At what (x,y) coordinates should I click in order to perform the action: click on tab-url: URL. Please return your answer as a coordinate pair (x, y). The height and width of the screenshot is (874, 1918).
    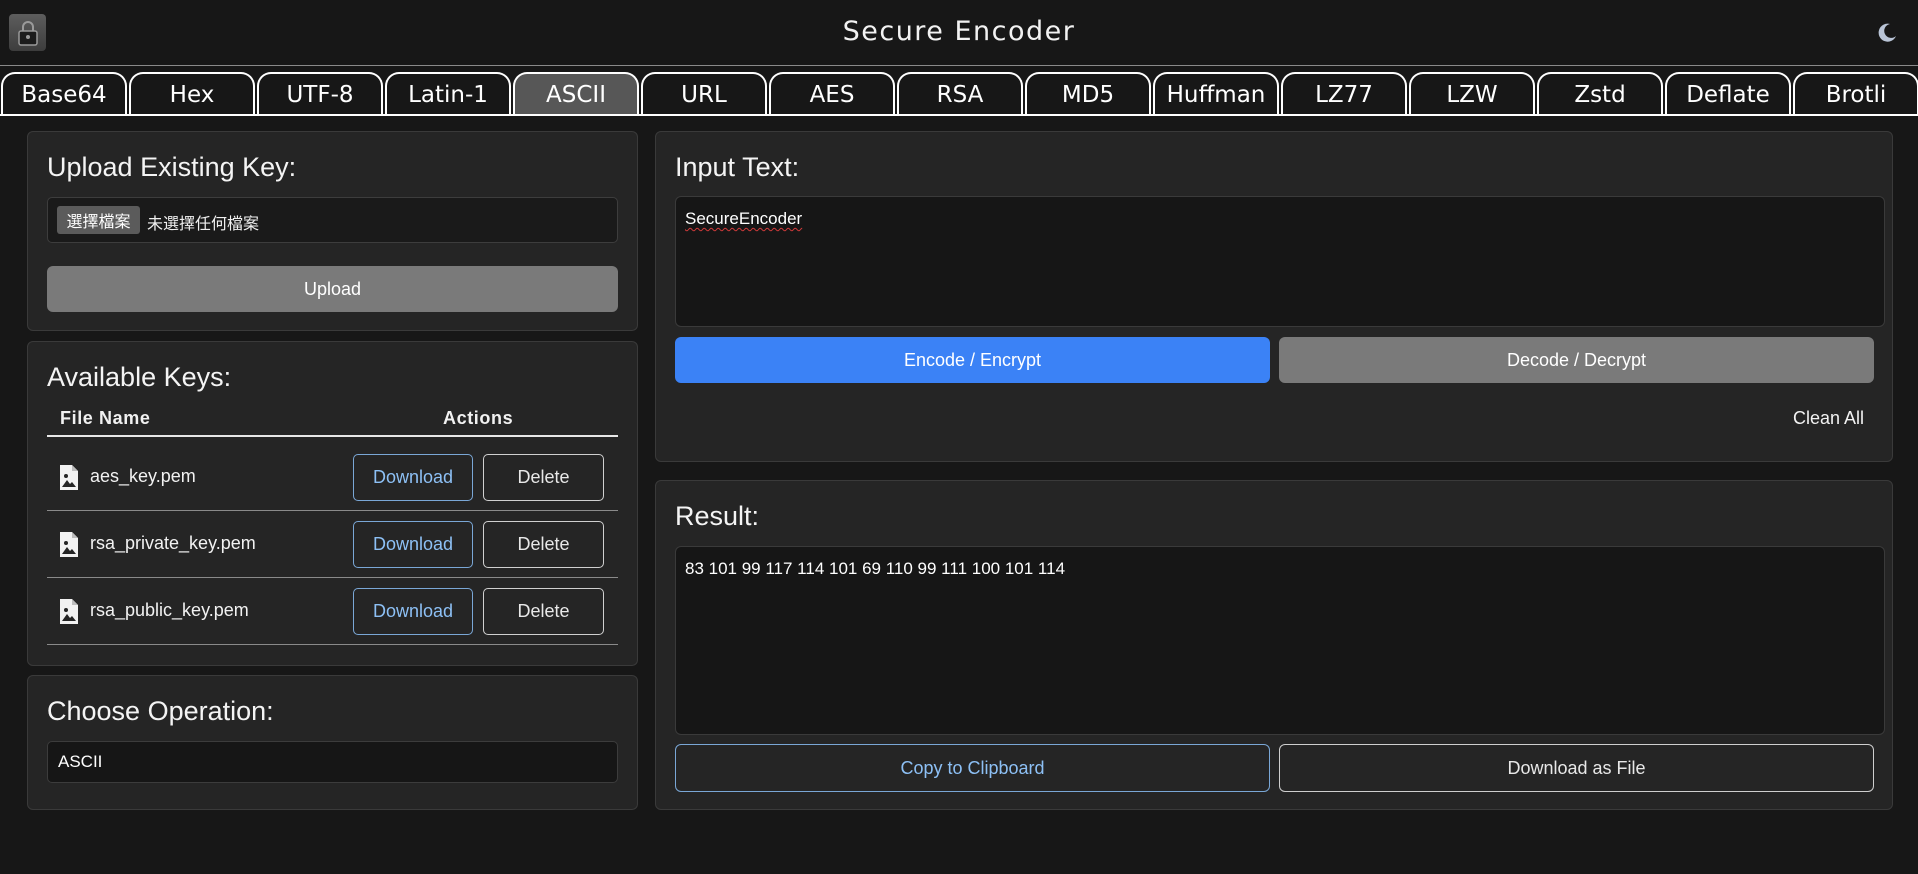
    Looking at the image, I should click on (704, 93).